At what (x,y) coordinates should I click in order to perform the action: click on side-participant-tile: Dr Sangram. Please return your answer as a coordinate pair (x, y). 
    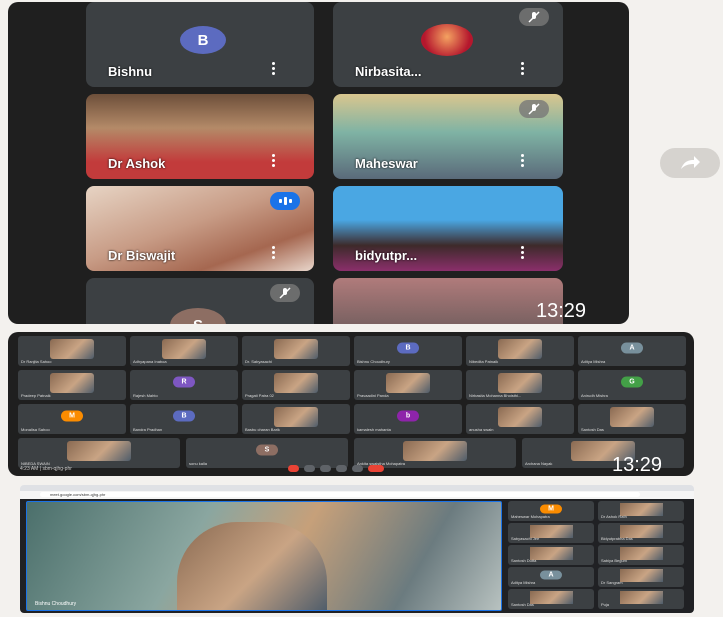
    Looking at the image, I should click on (641, 577).